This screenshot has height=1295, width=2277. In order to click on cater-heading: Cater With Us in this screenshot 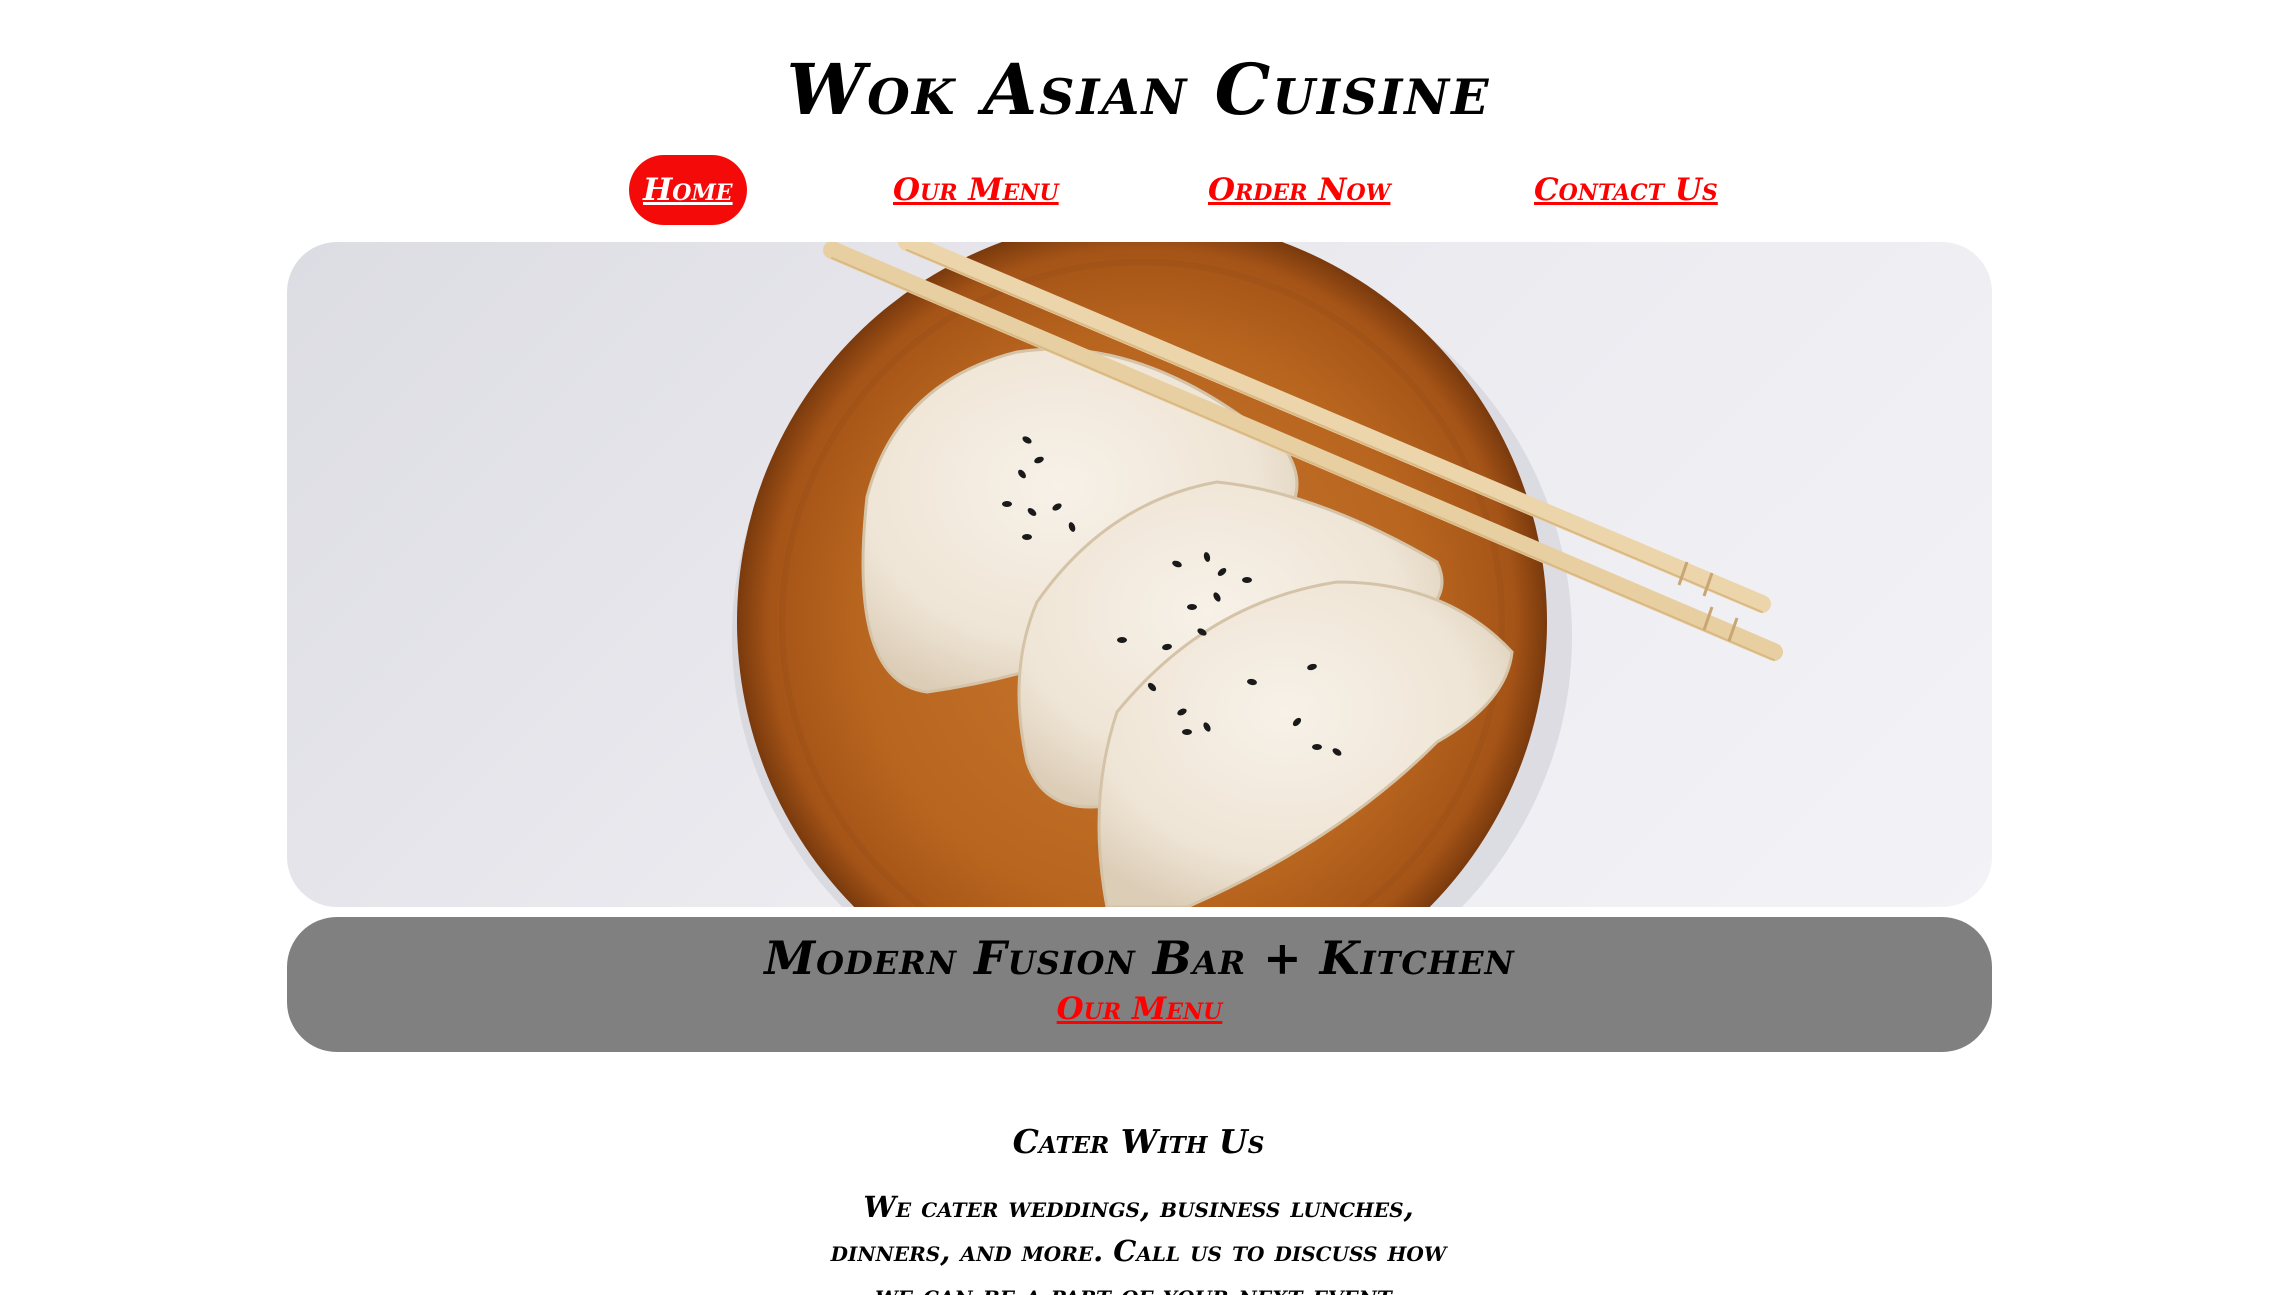, I will do `click(1138, 1141)`.